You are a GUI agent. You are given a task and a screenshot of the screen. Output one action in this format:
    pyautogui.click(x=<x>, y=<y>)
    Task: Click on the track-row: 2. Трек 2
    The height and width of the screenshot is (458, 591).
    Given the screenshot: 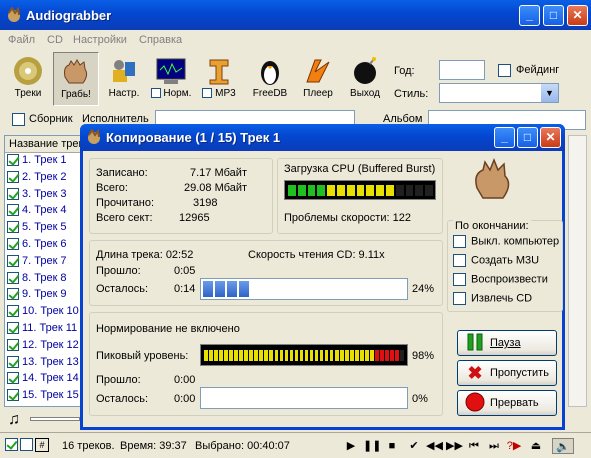 What is the action you would take?
    pyautogui.click(x=44, y=178)
    